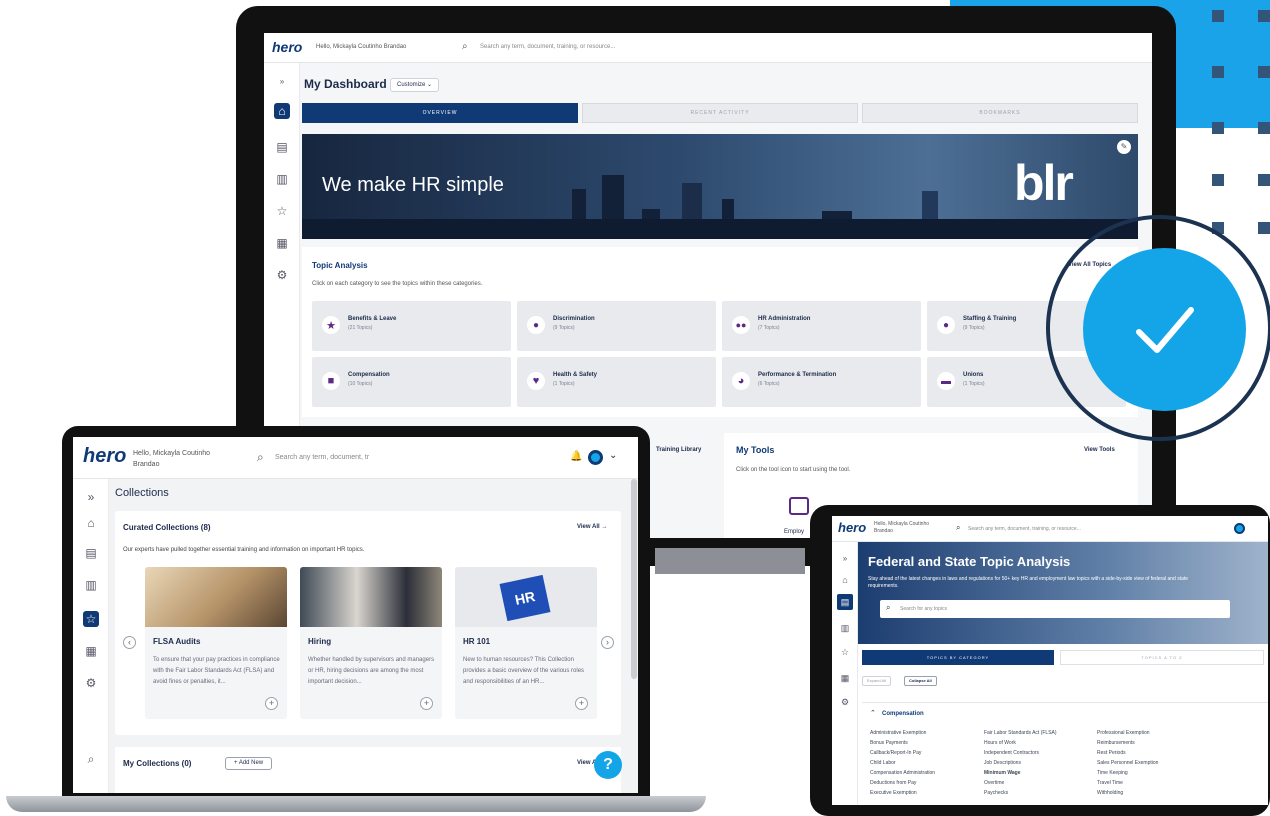 Image resolution: width=1270 pixels, height=816 pixels. I want to click on tab-topics-by-category: TOPICS BY CATEGORY, so click(958, 657).